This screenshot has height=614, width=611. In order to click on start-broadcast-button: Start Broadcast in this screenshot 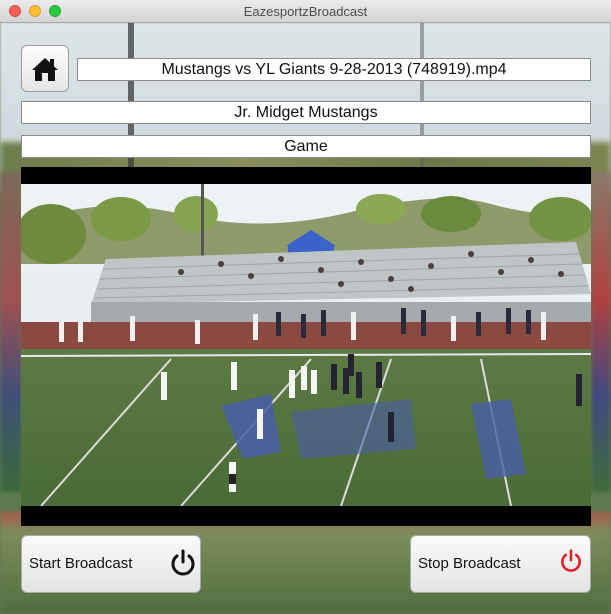, I will do `click(111, 564)`.